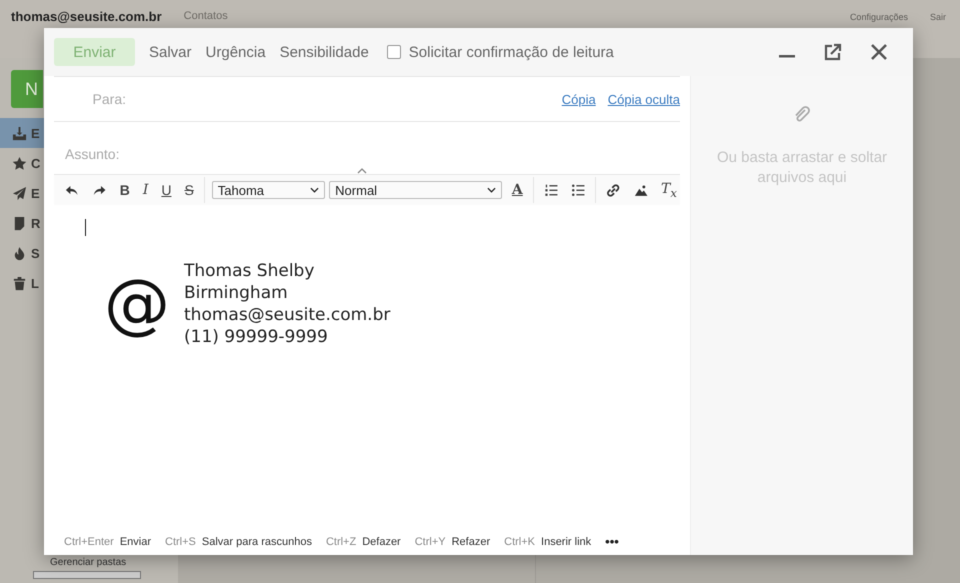  Describe the element at coordinates (86, 16) in the screenshot. I see `account-email: thomas@seusite.com.br` at that location.